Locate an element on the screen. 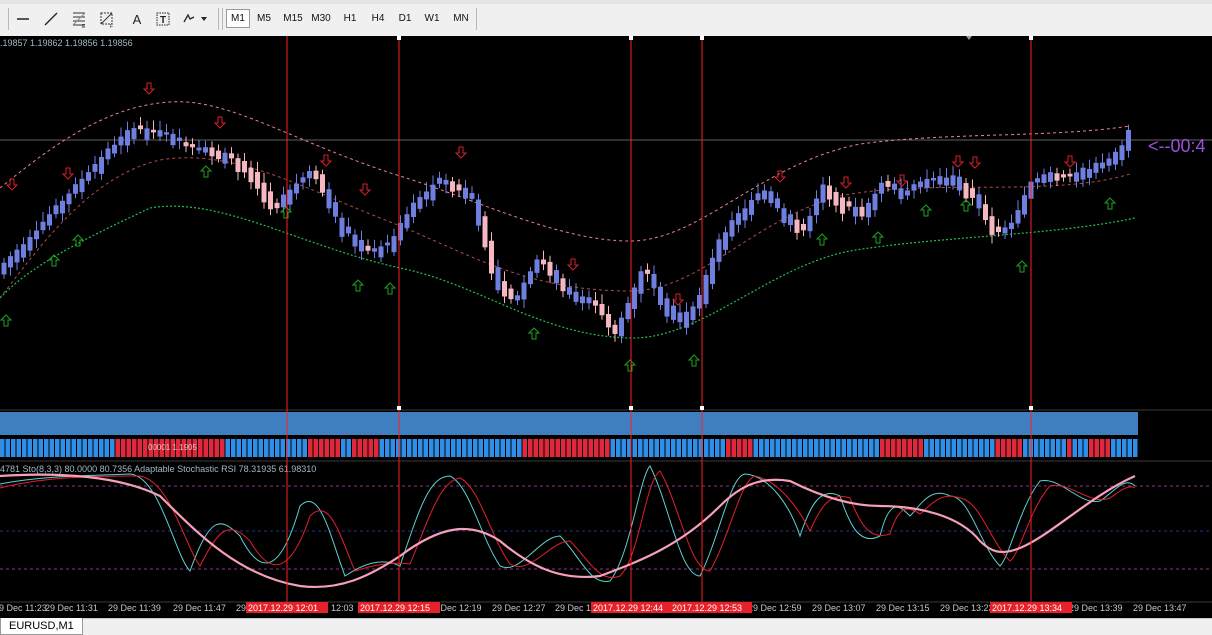 This screenshot has width=1212, height=635. timeframe-h1-button: H1 is located at coordinates (350, 18).